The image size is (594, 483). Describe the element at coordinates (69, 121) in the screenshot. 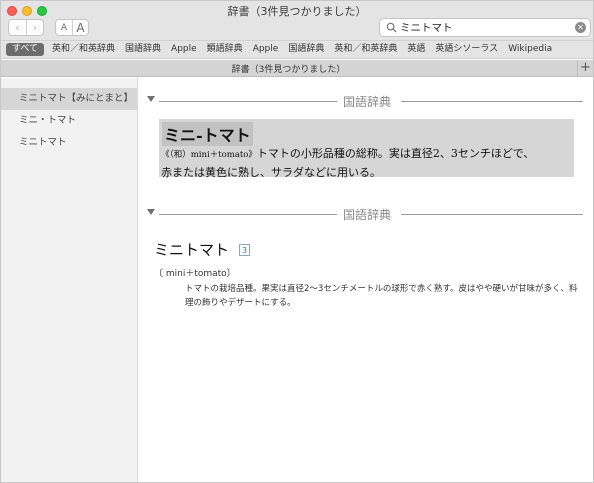

I see `sidebar-item-mini-tomato: ミニ・トマト` at that location.